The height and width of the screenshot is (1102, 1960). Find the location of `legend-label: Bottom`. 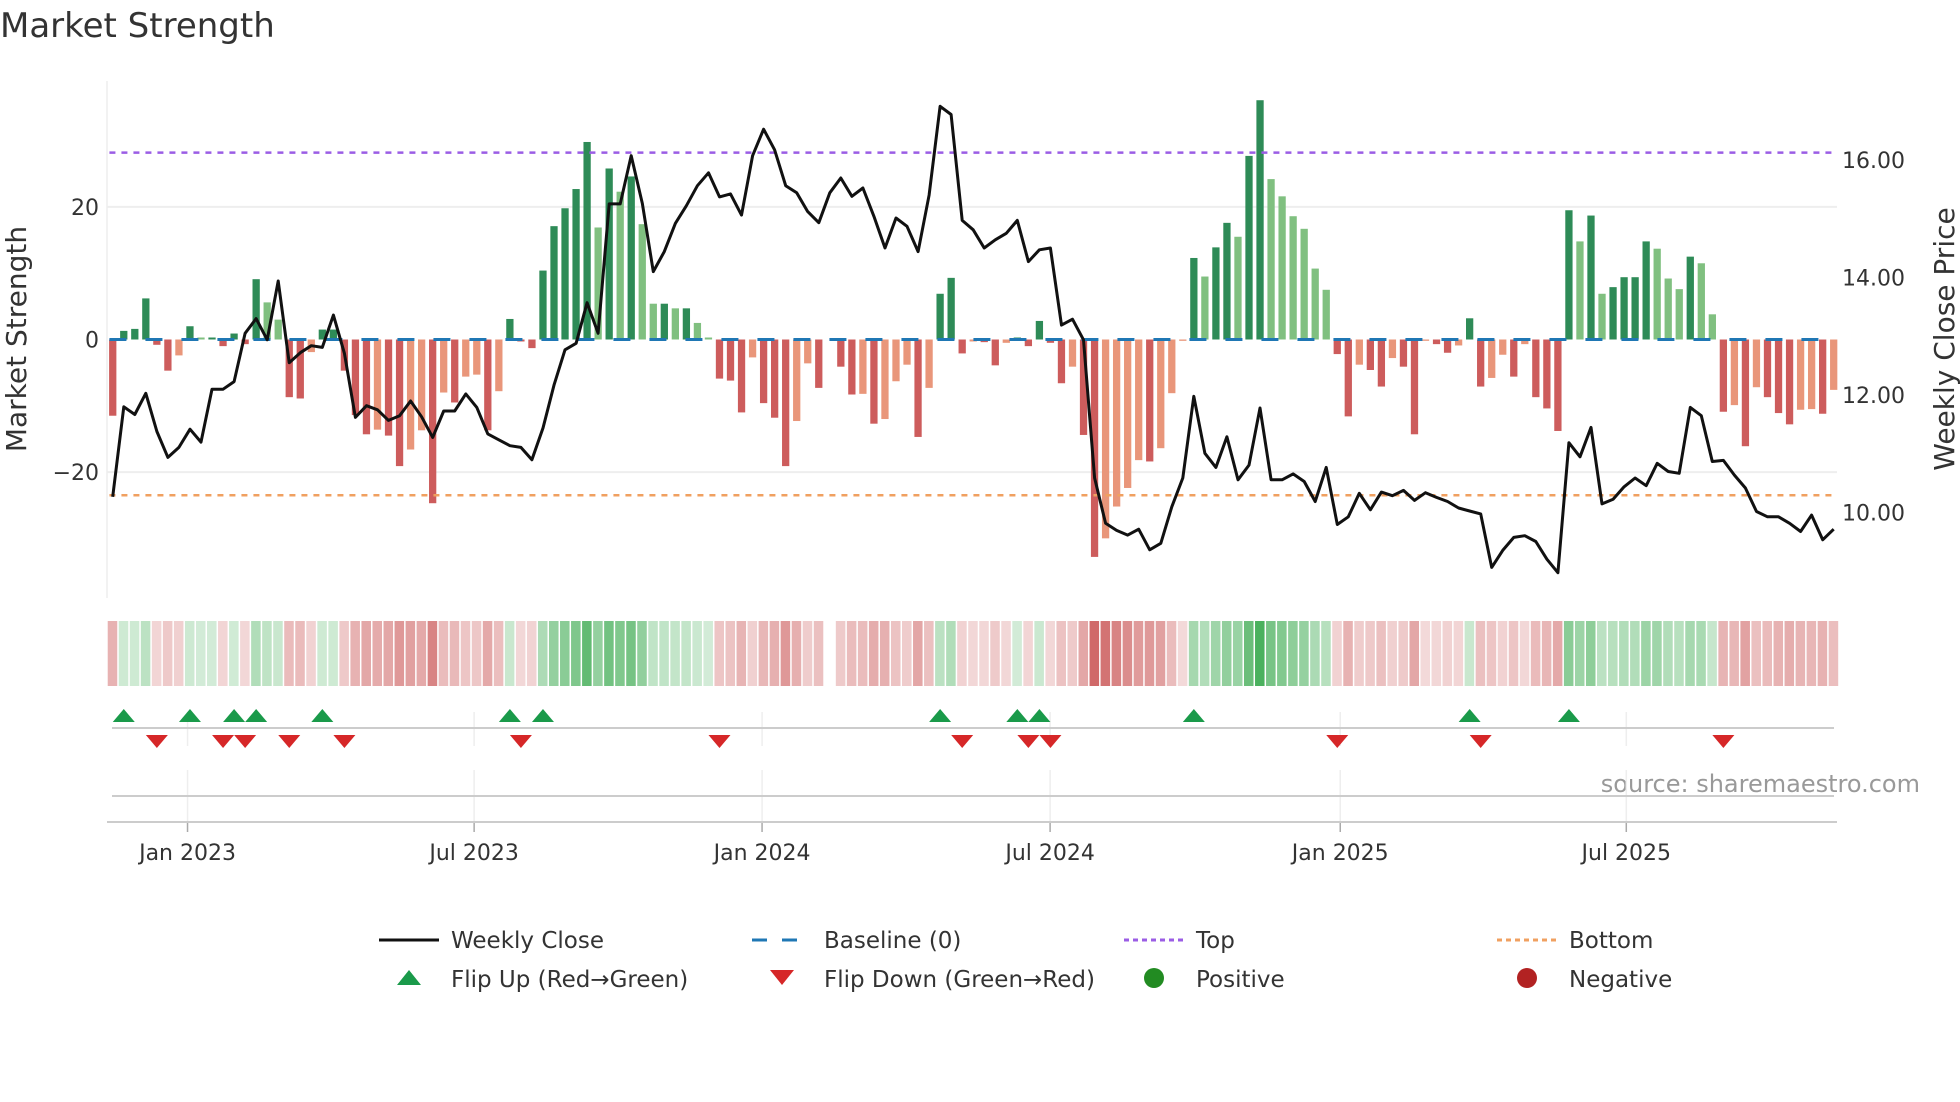

legend-label: Bottom is located at coordinates (1611, 941).